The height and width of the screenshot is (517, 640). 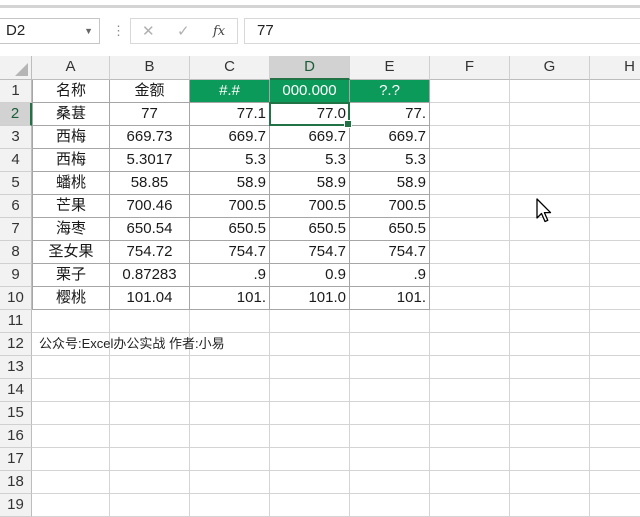 I want to click on cell-a6: 芒果, so click(x=71, y=206).